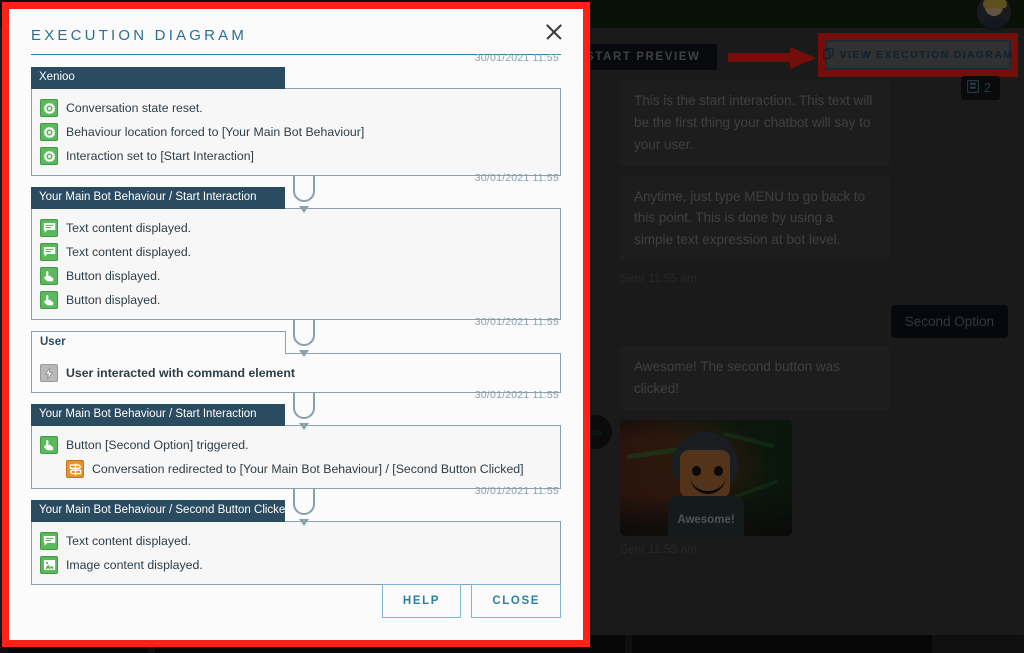  What do you see at coordinates (139, 35) in the screenshot?
I see `page-title: EXECUTION DIAGRAM` at bounding box center [139, 35].